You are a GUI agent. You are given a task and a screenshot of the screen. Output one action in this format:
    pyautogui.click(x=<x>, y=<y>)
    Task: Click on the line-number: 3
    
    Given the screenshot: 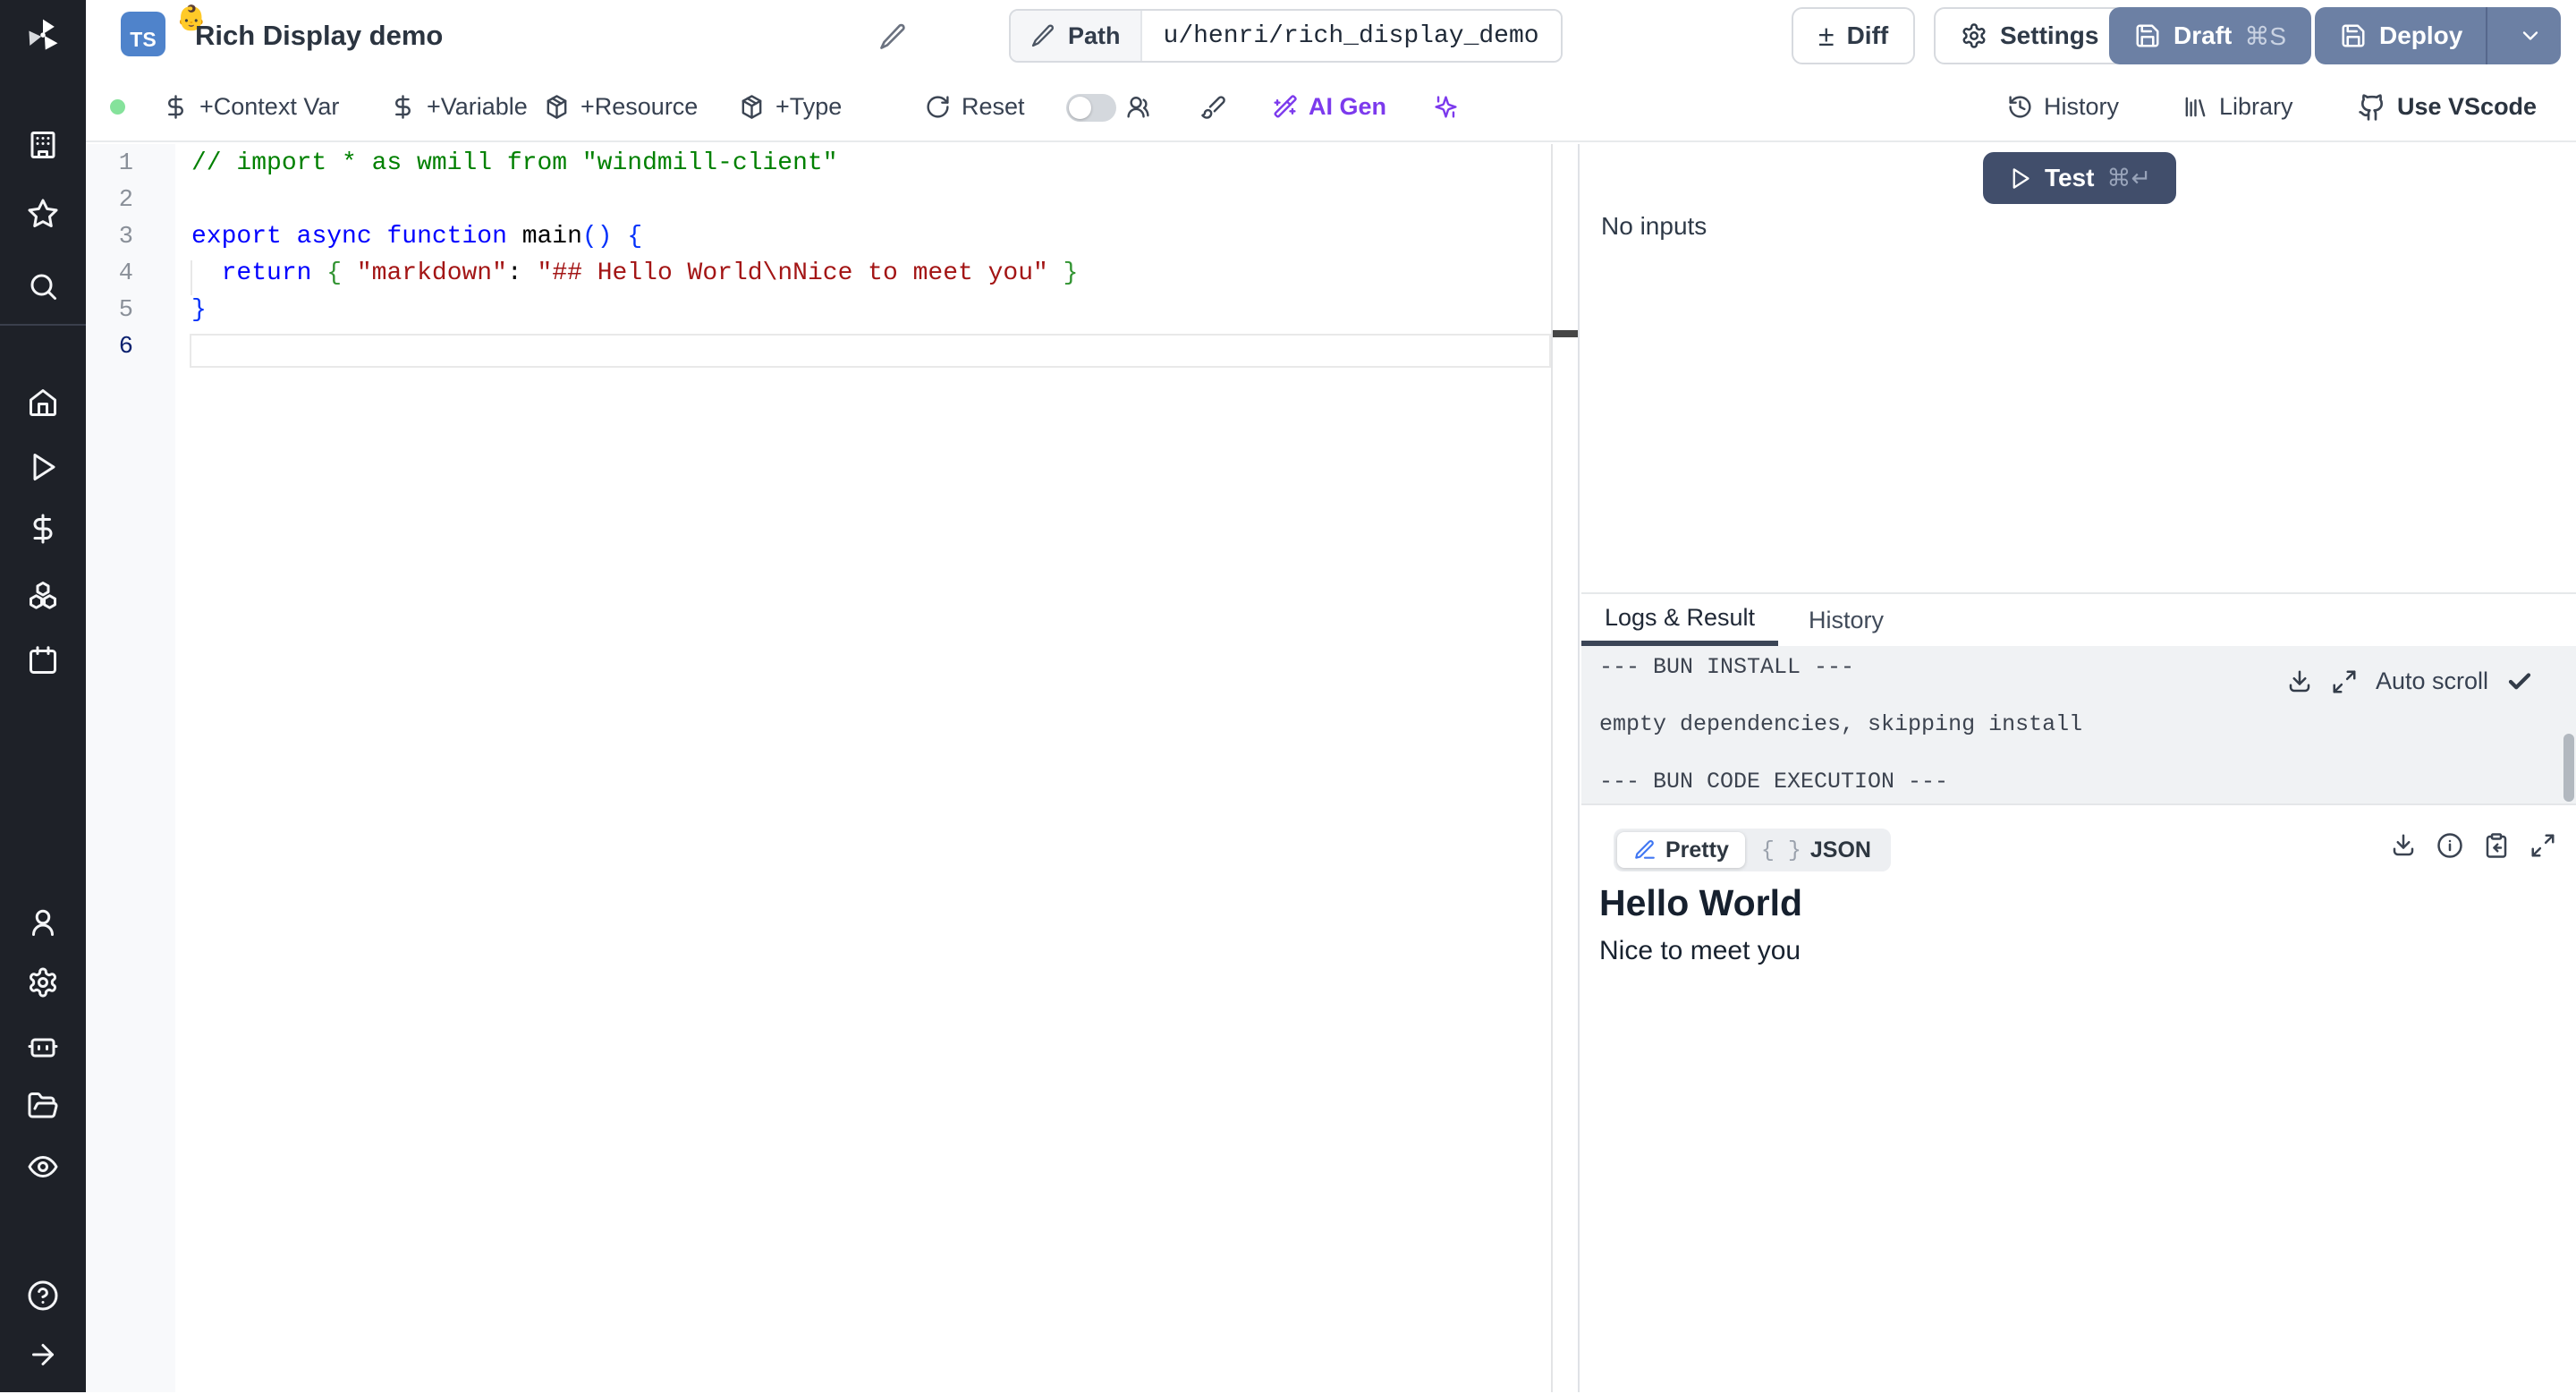 What is the action you would take?
    pyautogui.click(x=125, y=237)
    